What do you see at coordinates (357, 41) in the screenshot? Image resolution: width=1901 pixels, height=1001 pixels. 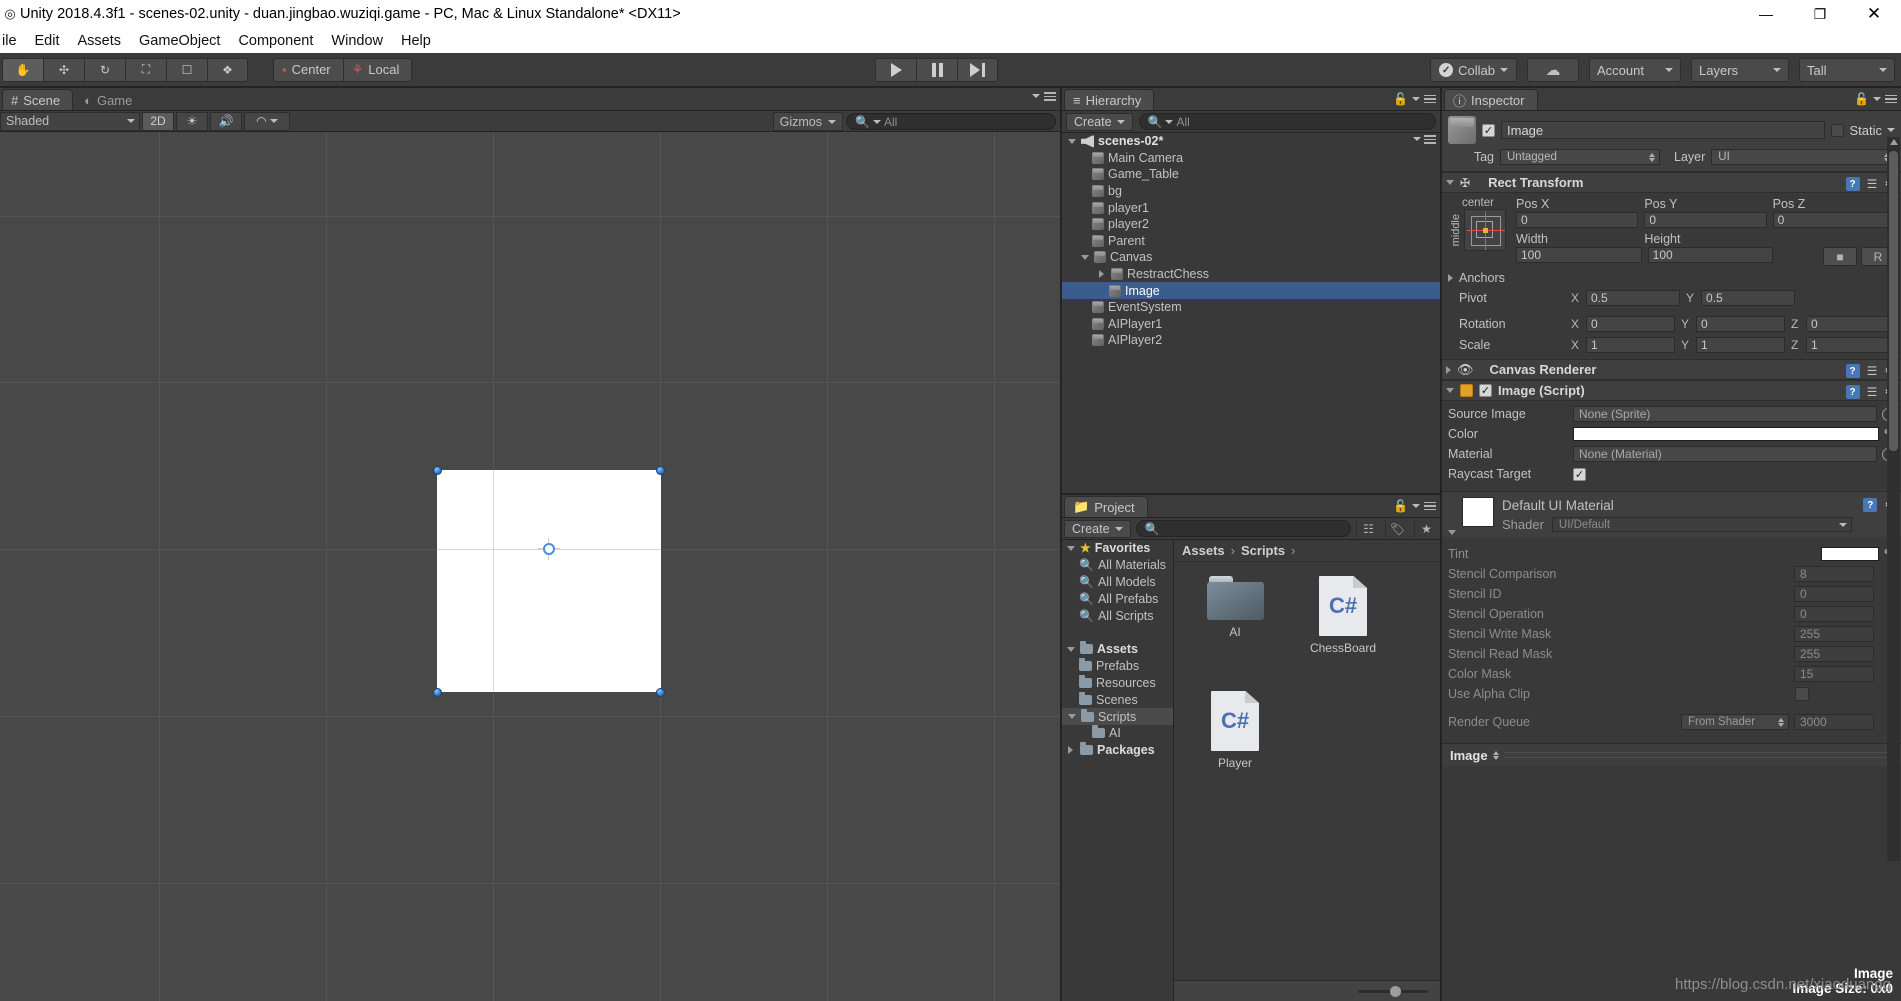 I see `menu-window: Window` at bounding box center [357, 41].